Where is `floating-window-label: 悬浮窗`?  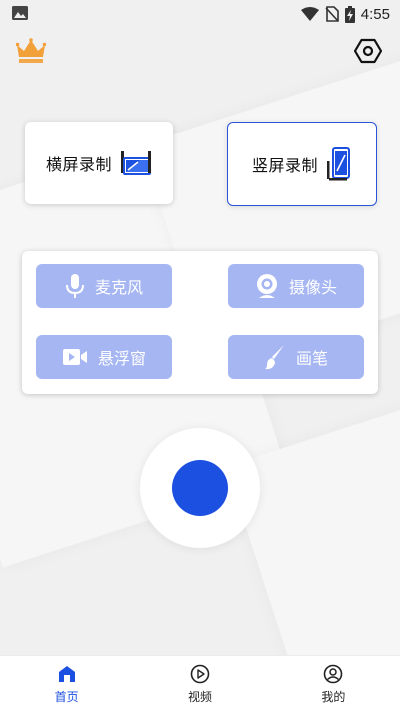
floating-window-label: 悬浮窗 is located at coordinates (121, 358).